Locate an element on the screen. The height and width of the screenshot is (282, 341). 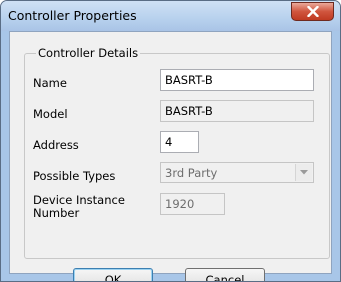
address-label: Address is located at coordinates (56, 145).